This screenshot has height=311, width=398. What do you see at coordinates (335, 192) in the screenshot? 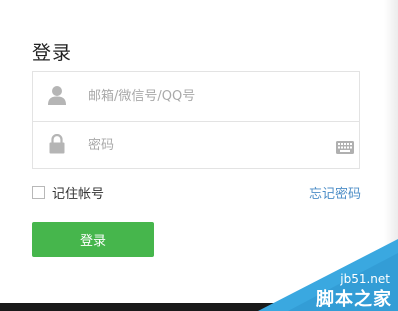
I see `forgot-password-link: 忘记密码` at bounding box center [335, 192].